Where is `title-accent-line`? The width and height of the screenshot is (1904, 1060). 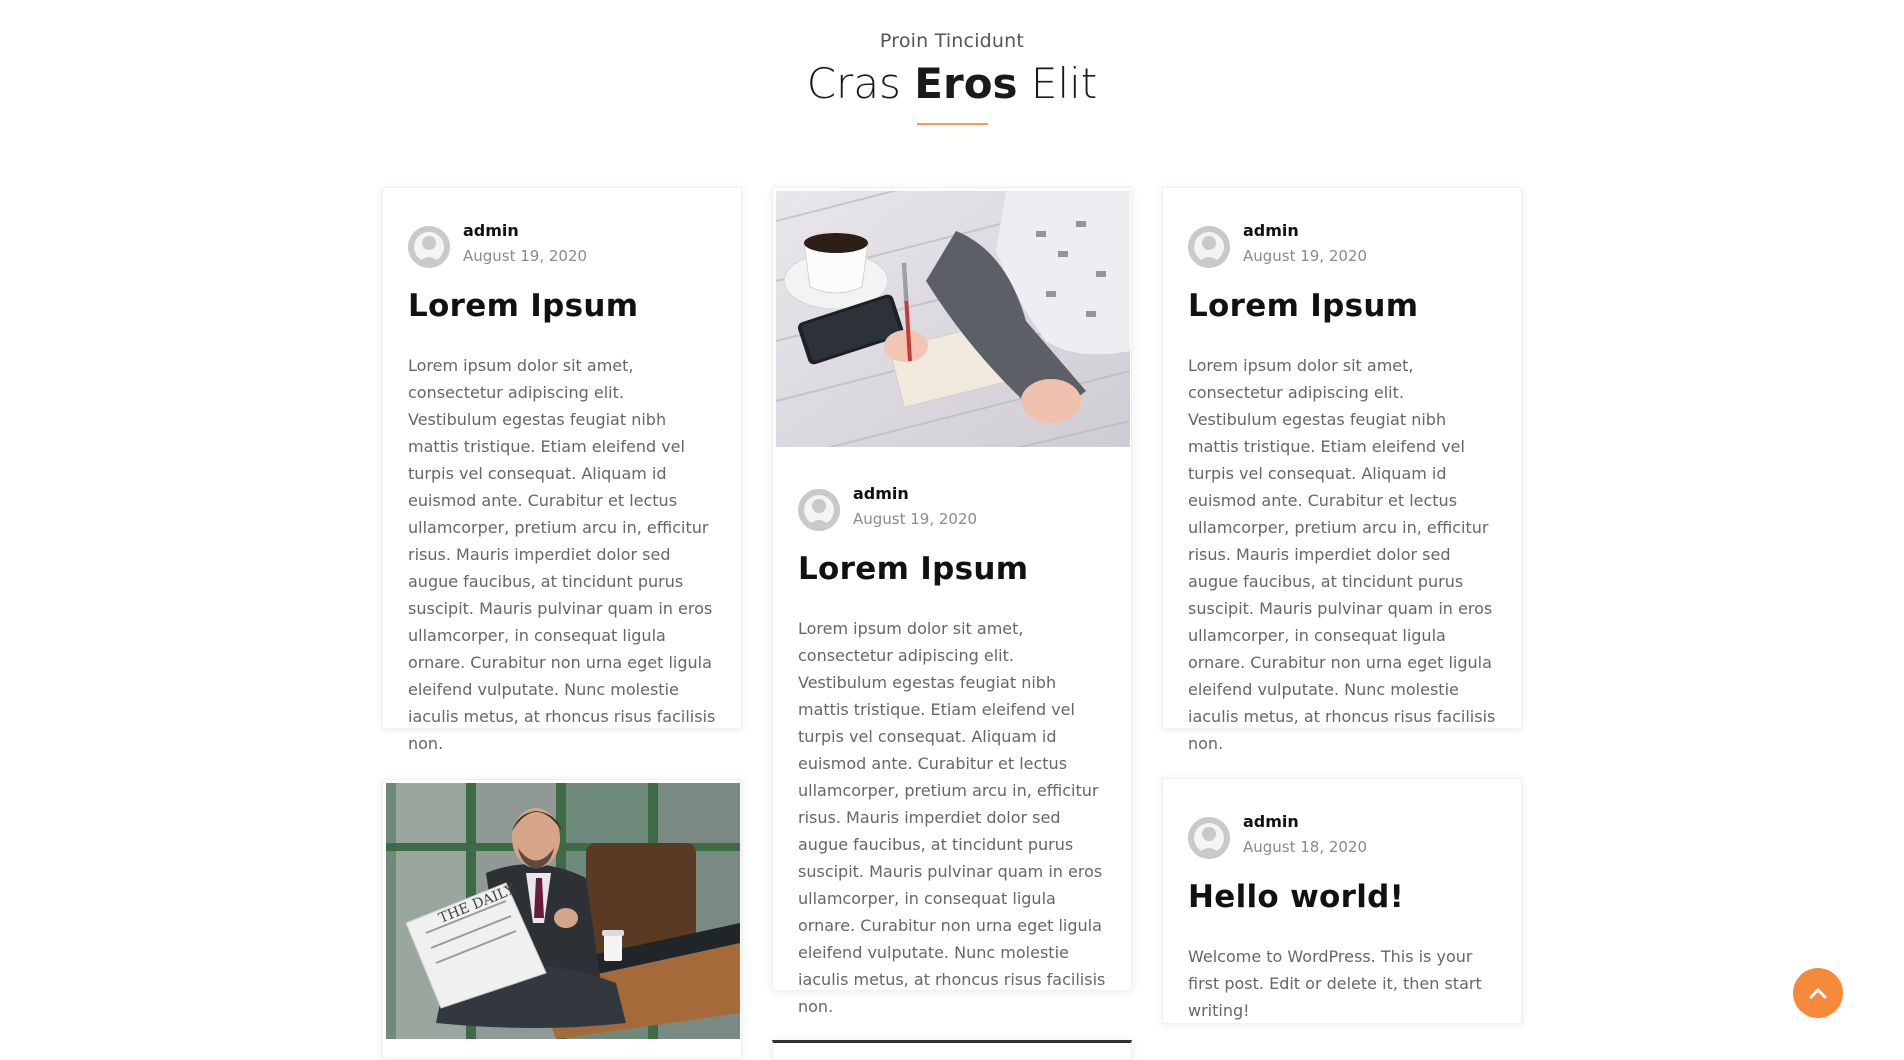
title-accent-line is located at coordinates (952, 124).